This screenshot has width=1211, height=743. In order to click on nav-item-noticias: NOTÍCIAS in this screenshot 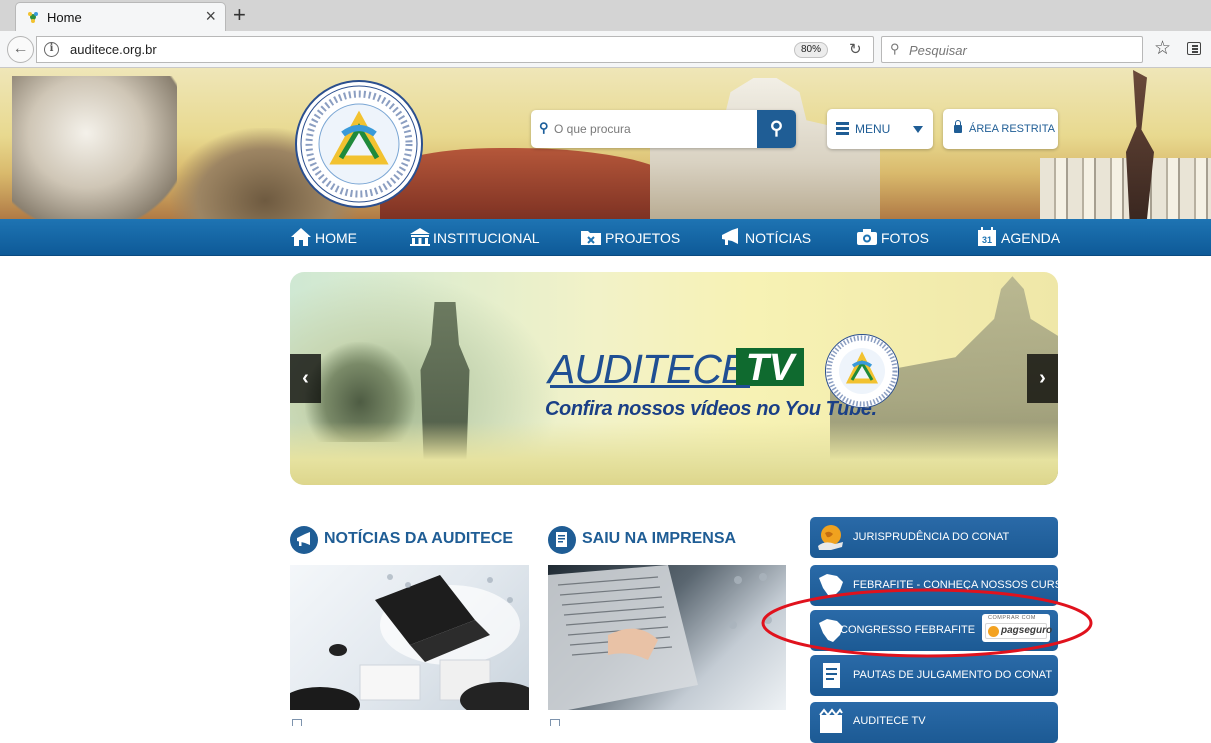, I will do `click(766, 237)`.